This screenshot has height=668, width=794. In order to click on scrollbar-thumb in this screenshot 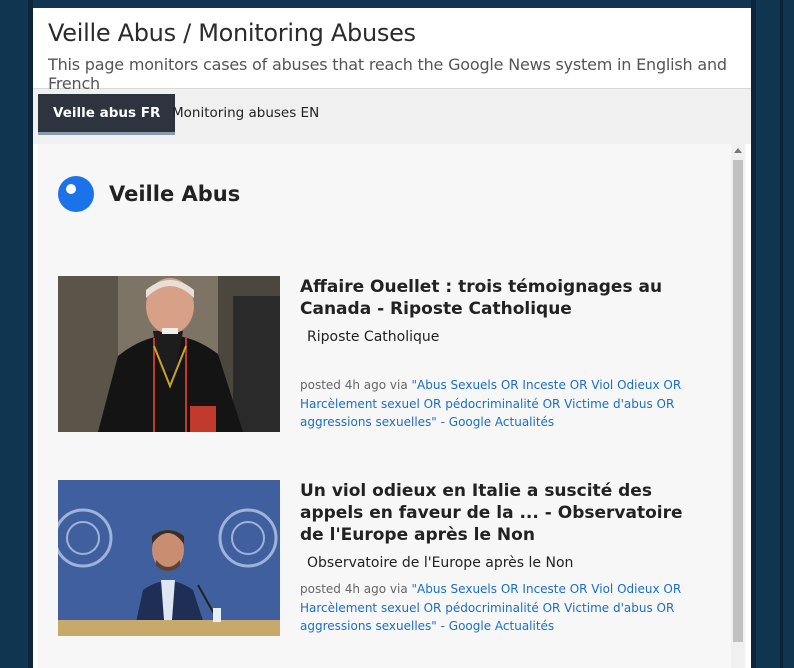, I will do `click(738, 401)`.